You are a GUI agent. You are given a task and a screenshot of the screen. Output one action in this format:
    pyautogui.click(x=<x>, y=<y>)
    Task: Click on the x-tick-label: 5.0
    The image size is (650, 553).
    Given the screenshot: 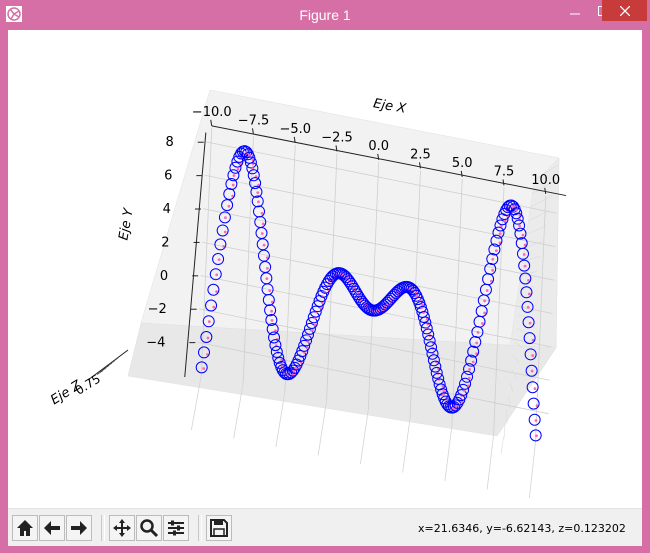 What is the action you would take?
    pyautogui.click(x=462, y=163)
    